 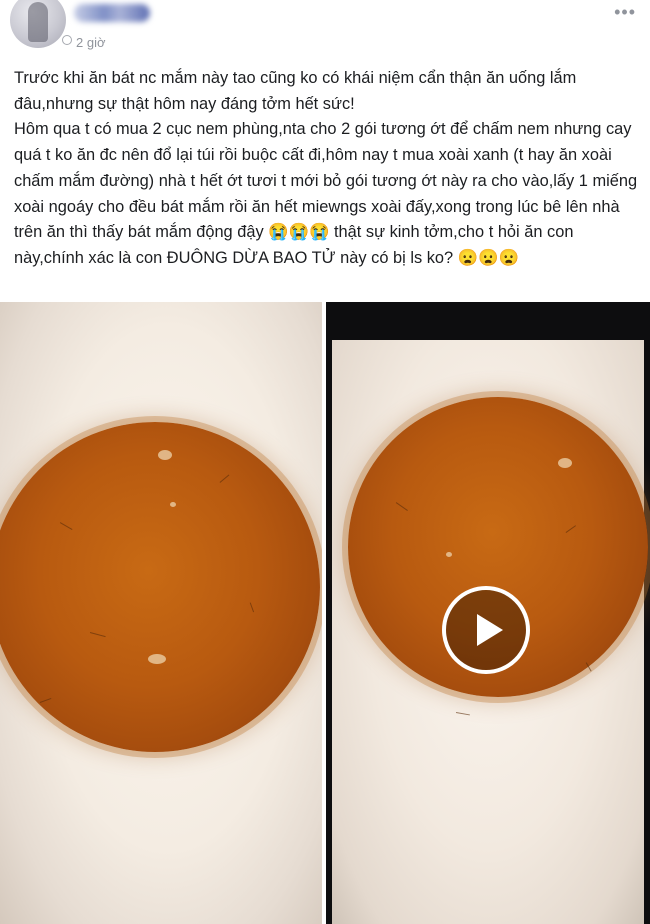 I want to click on play-triangle-icon, so click(x=489, y=630).